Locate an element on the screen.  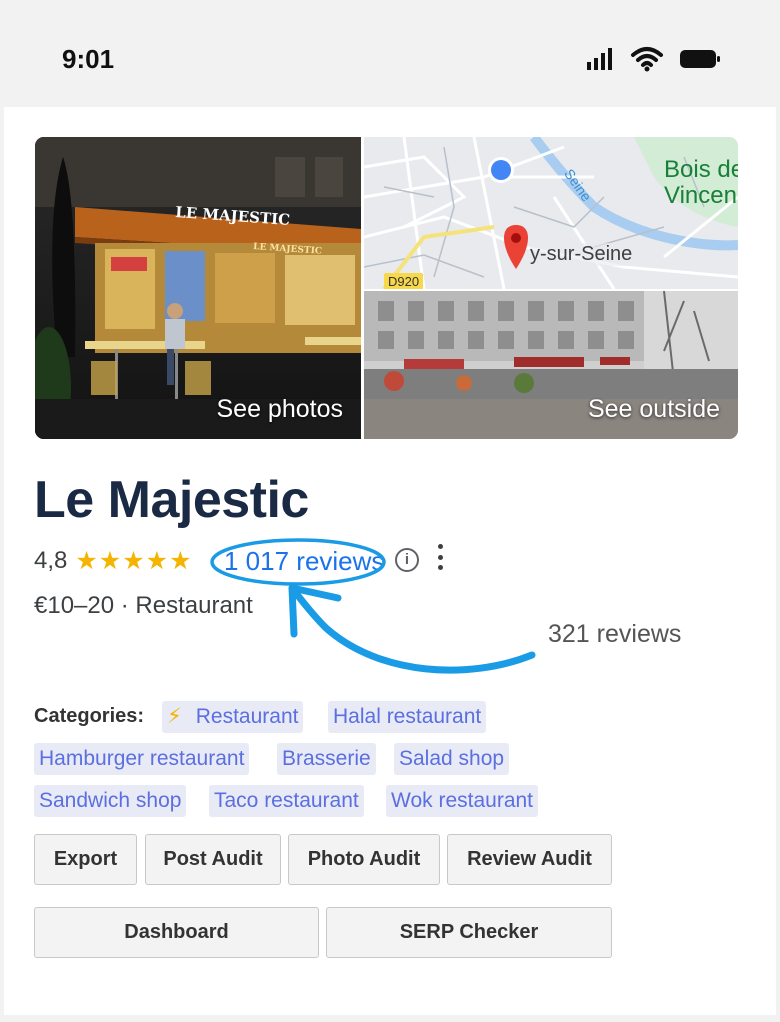
status-time: 9:01 is located at coordinates (88, 59).